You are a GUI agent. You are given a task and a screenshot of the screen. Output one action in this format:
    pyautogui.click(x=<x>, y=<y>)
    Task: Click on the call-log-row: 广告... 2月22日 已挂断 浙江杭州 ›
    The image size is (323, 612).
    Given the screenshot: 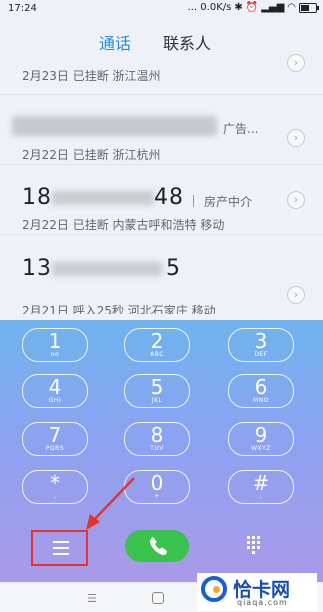 What is the action you would take?
    pyautogui.click(x=161, y=129)
    